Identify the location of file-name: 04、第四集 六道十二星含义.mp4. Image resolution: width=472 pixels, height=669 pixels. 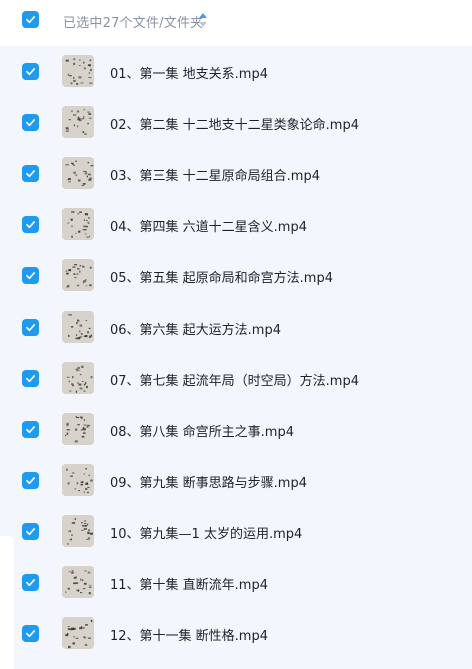
(208, 225).